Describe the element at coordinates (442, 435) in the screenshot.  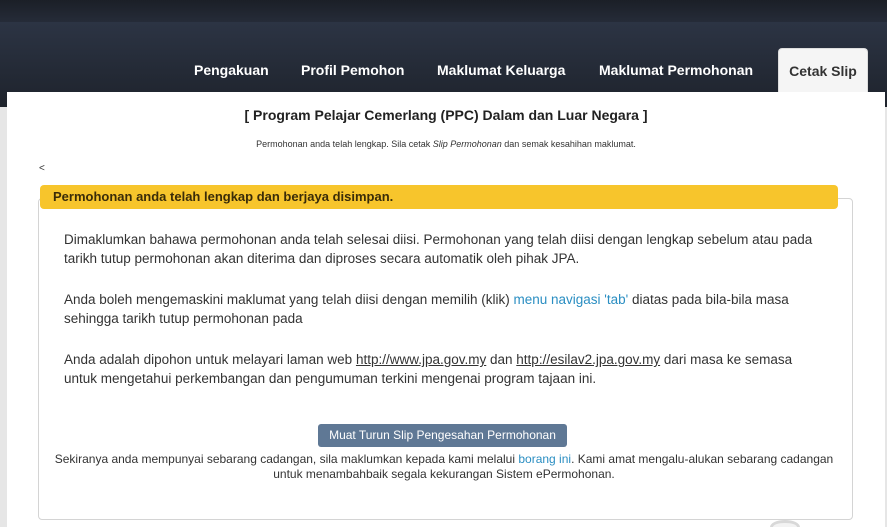
I see `download-slip-button: Muat Turun Slip Pengesahan Permohonan` at that location.